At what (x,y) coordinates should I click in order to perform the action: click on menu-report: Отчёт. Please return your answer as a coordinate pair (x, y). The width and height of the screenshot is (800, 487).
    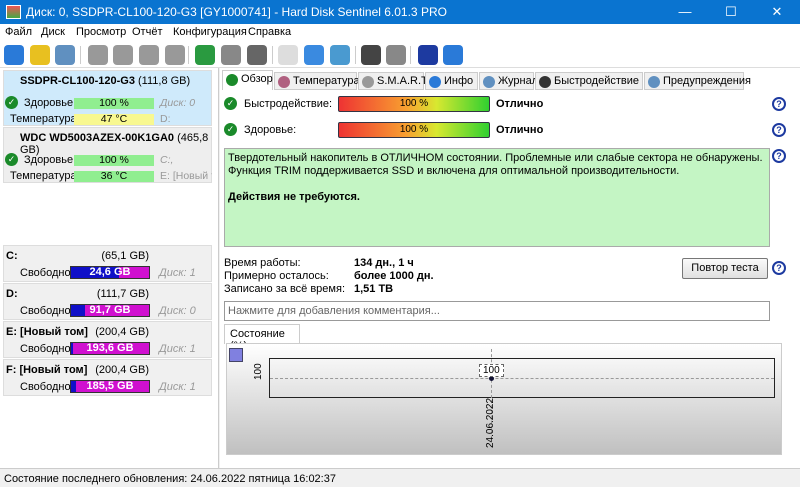
    Looking at the image, I should click on (147, 32).